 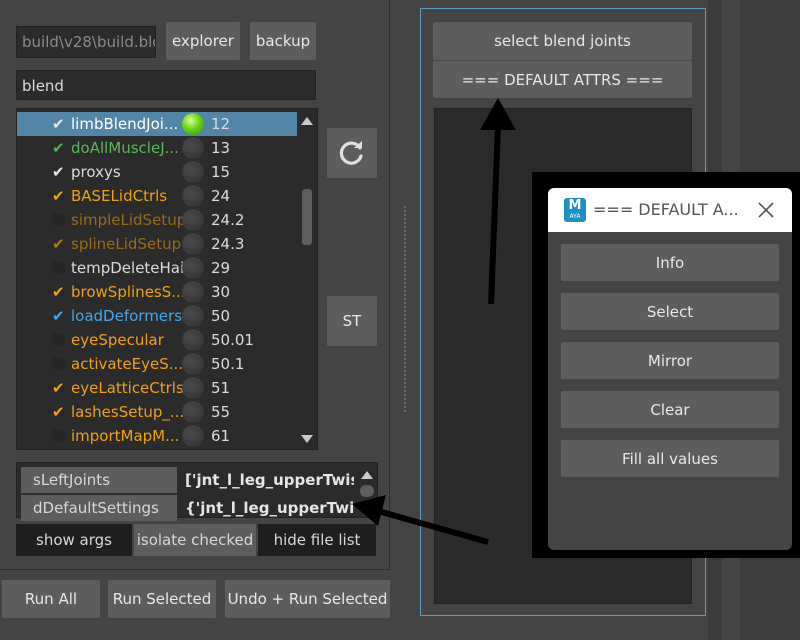 I want to click on step-row: eyeSpecular 50.01, so click(x=157, y=340).